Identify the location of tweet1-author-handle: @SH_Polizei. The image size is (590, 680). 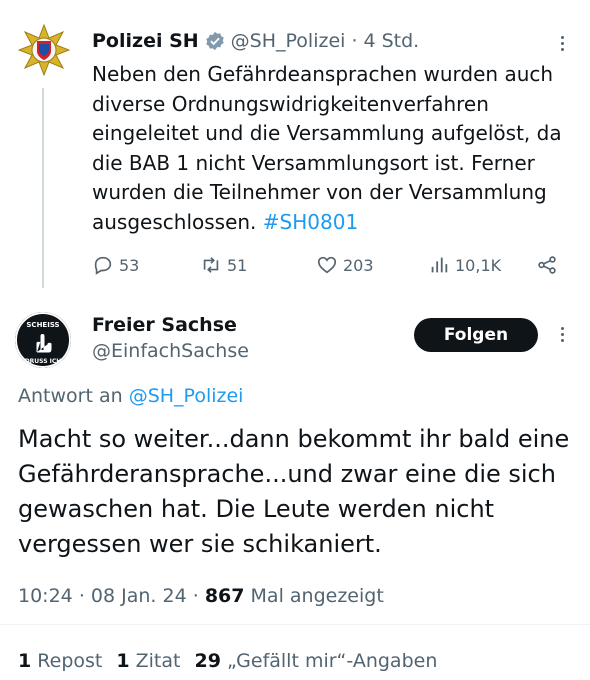
(288, 41).